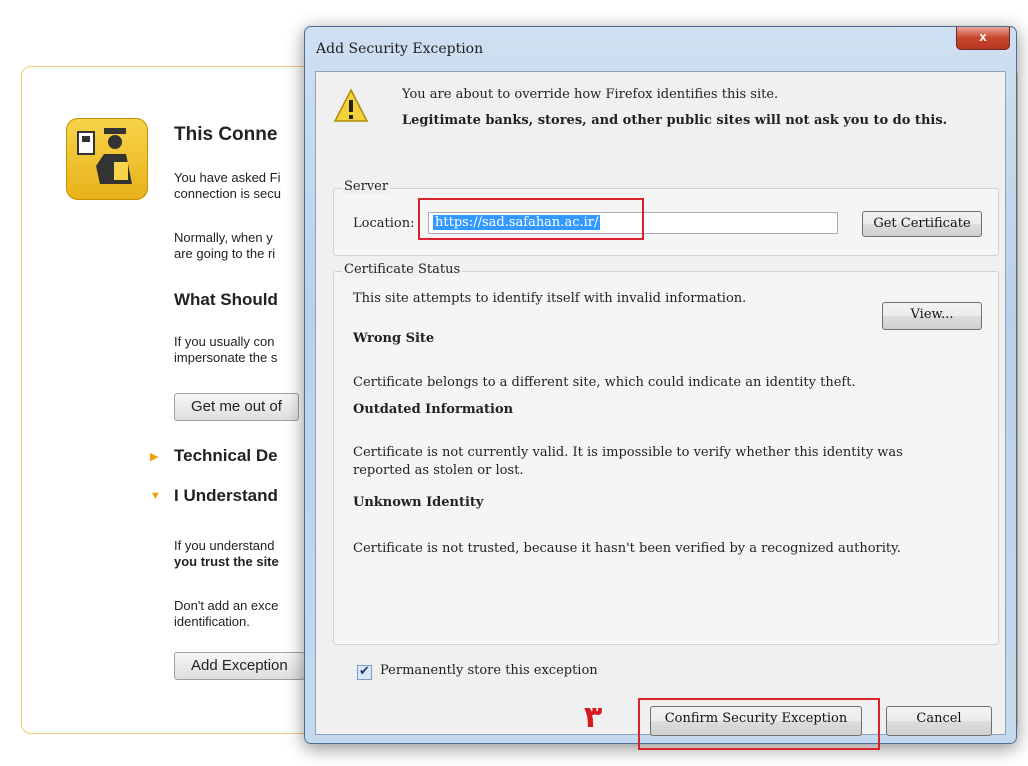  I want to click on dialog-titlebar: Add Security Exception x, so click(660, 49).